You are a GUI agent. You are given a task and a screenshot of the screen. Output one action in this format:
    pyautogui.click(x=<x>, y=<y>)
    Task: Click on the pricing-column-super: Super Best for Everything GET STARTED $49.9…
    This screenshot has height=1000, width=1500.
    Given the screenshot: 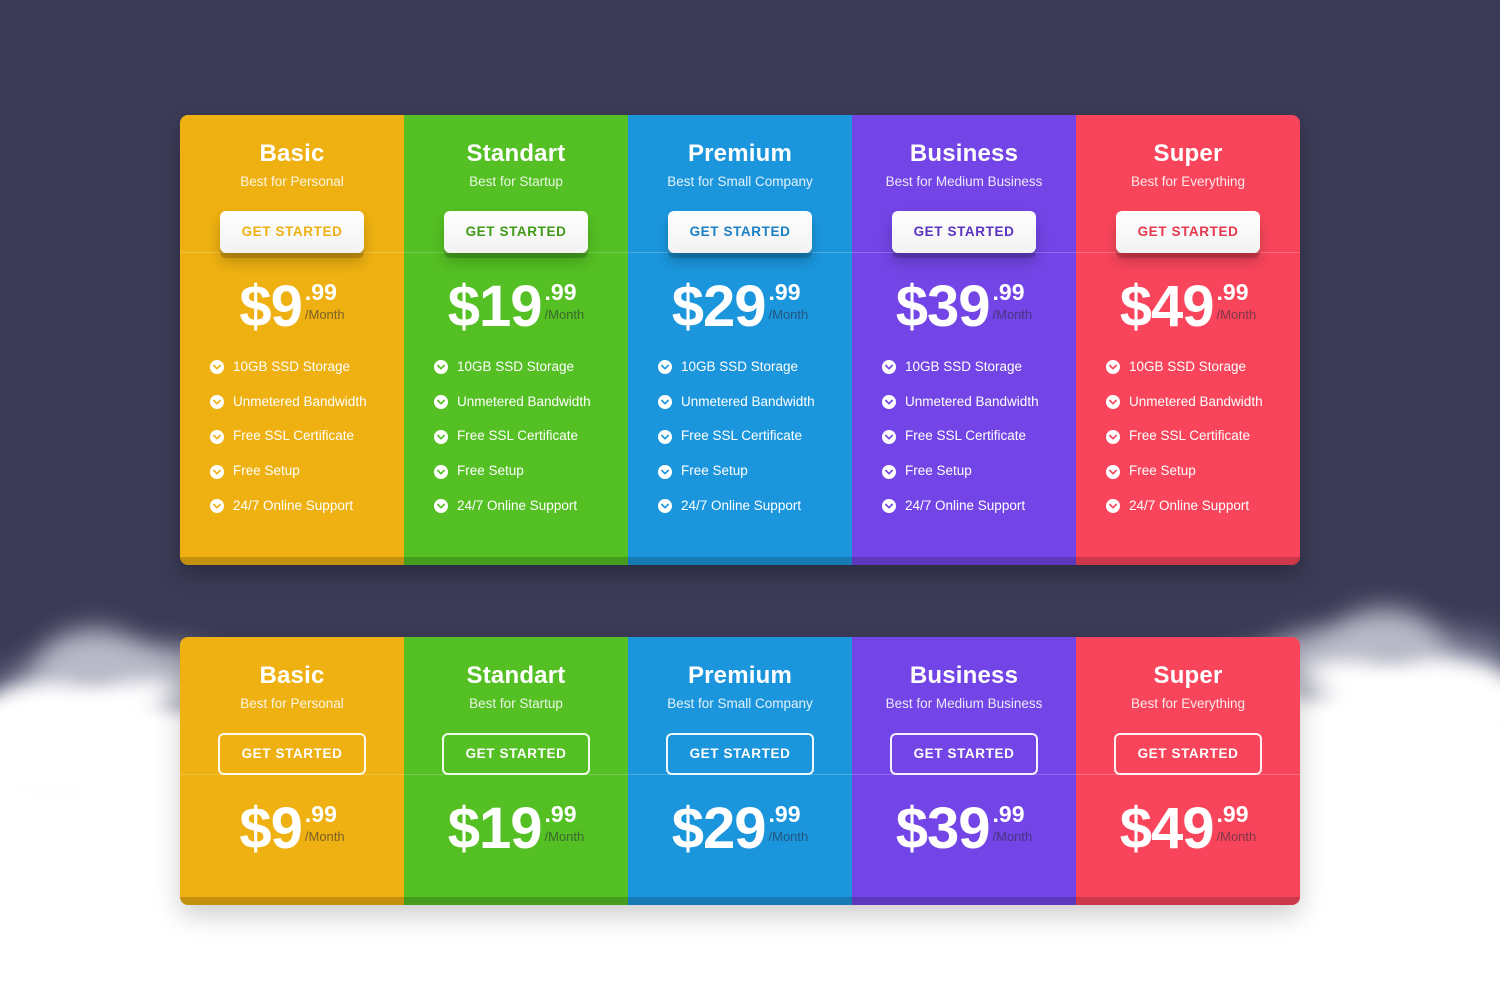 What is the action you would take?
    pyautogui.click(x=1188, y=771)
    